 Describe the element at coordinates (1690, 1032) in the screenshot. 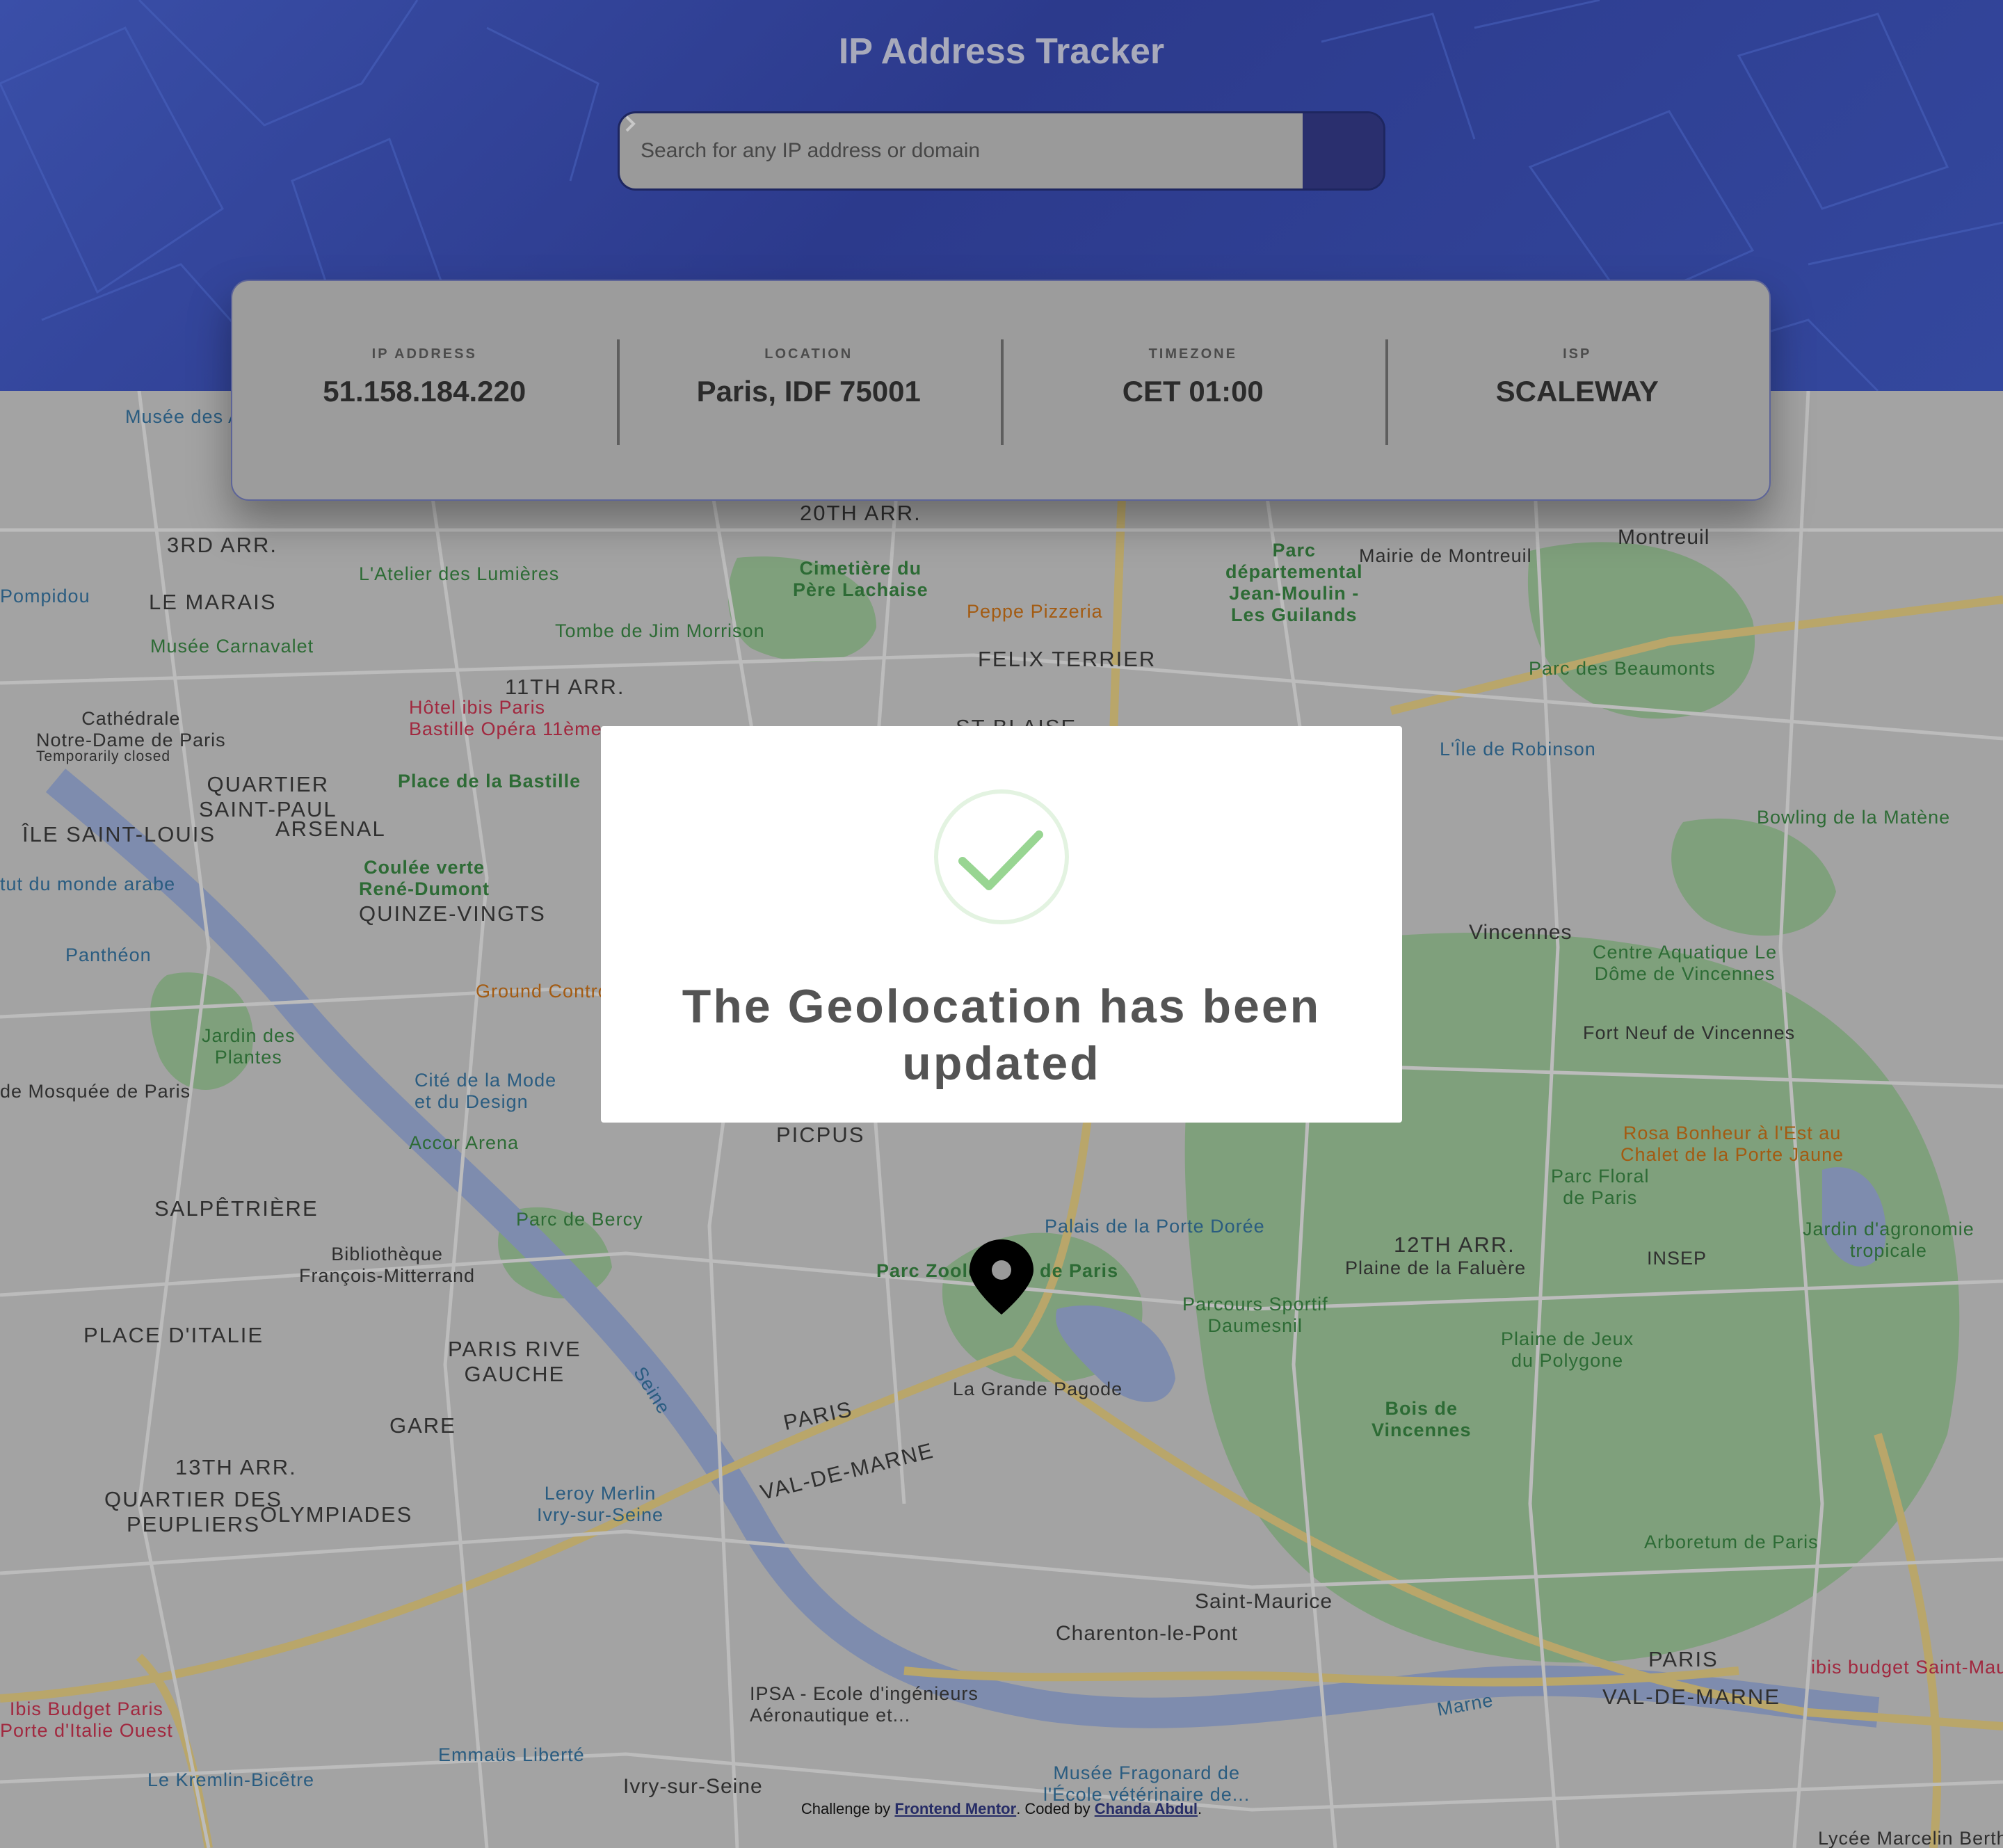

I see `map-label: Fort Neuf de Vincennes` at that location.